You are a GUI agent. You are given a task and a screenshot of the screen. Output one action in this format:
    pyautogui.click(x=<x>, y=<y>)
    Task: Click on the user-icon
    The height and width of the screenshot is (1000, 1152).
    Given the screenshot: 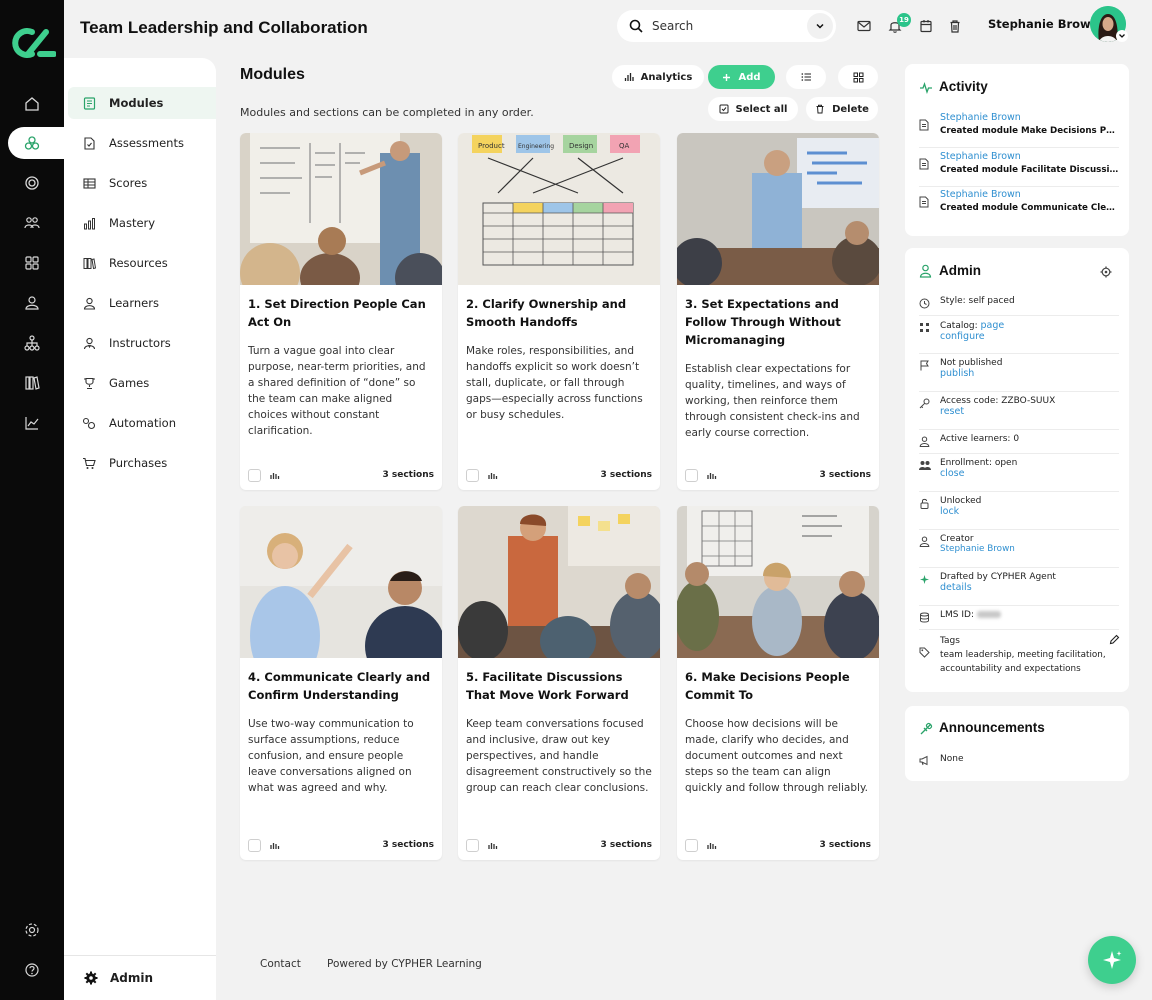 What is the action you would take?
    pyautogui.click(x=32, y=303)
    